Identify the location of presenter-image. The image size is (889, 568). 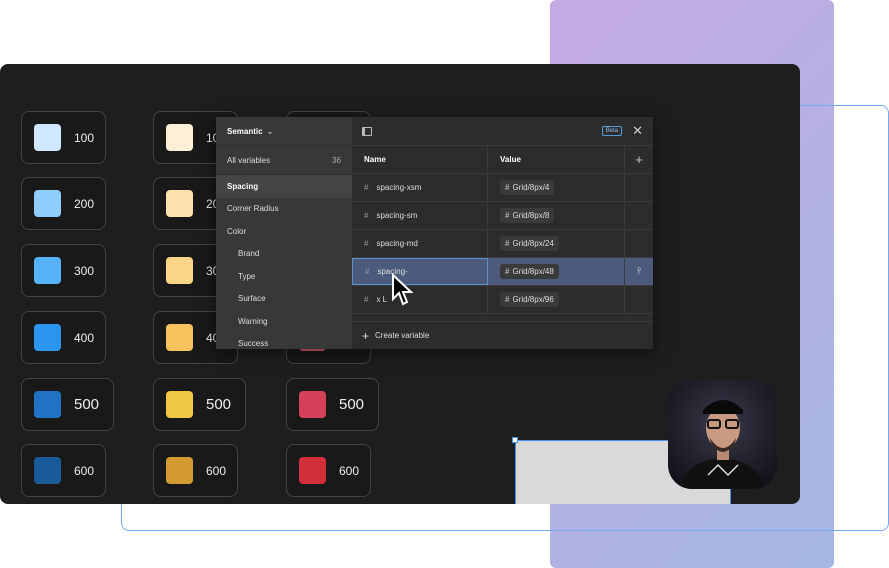
(722, 444).